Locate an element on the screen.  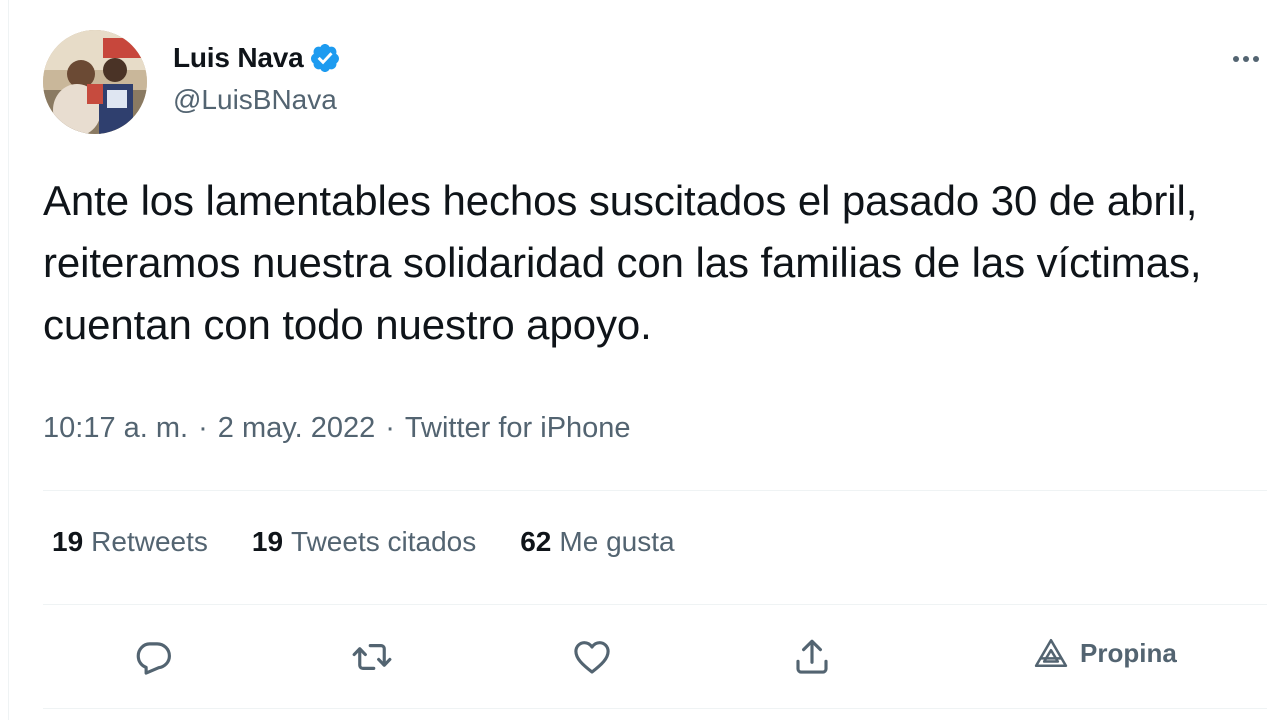
stat-count: 62 is located at coordinates (536, 541).